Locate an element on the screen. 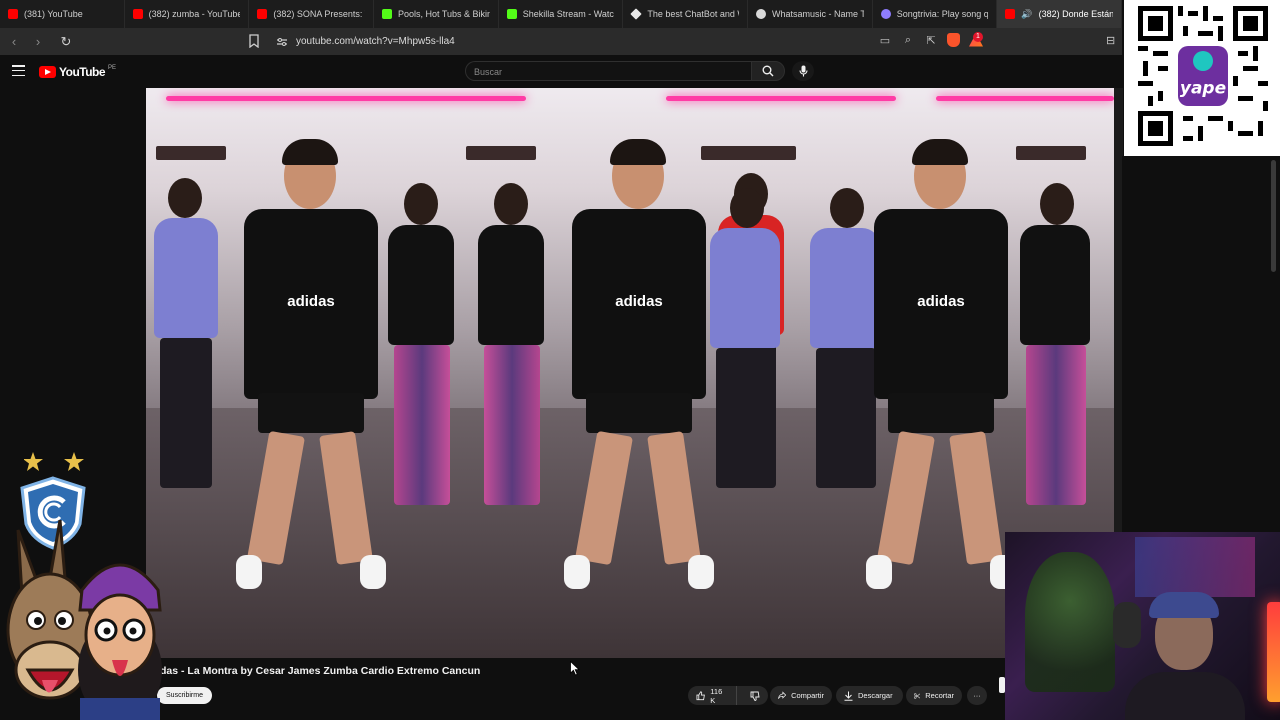 The height and width of the screenshot is (720, 1280). download-icon is located at coordinates (848, 696).